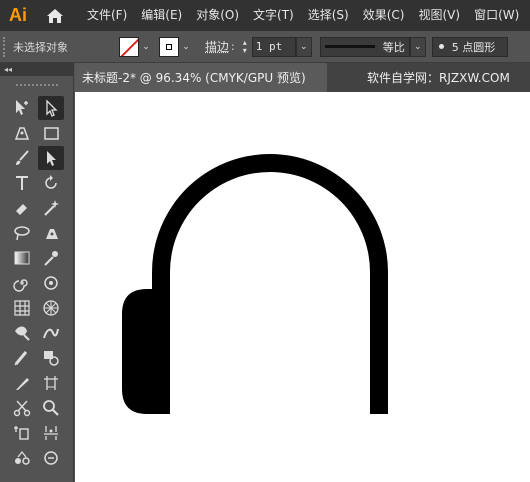 The height and width of the screenshot is (482, 530). I want to click on fill-stroke-swap-icon, so click(22, 458).